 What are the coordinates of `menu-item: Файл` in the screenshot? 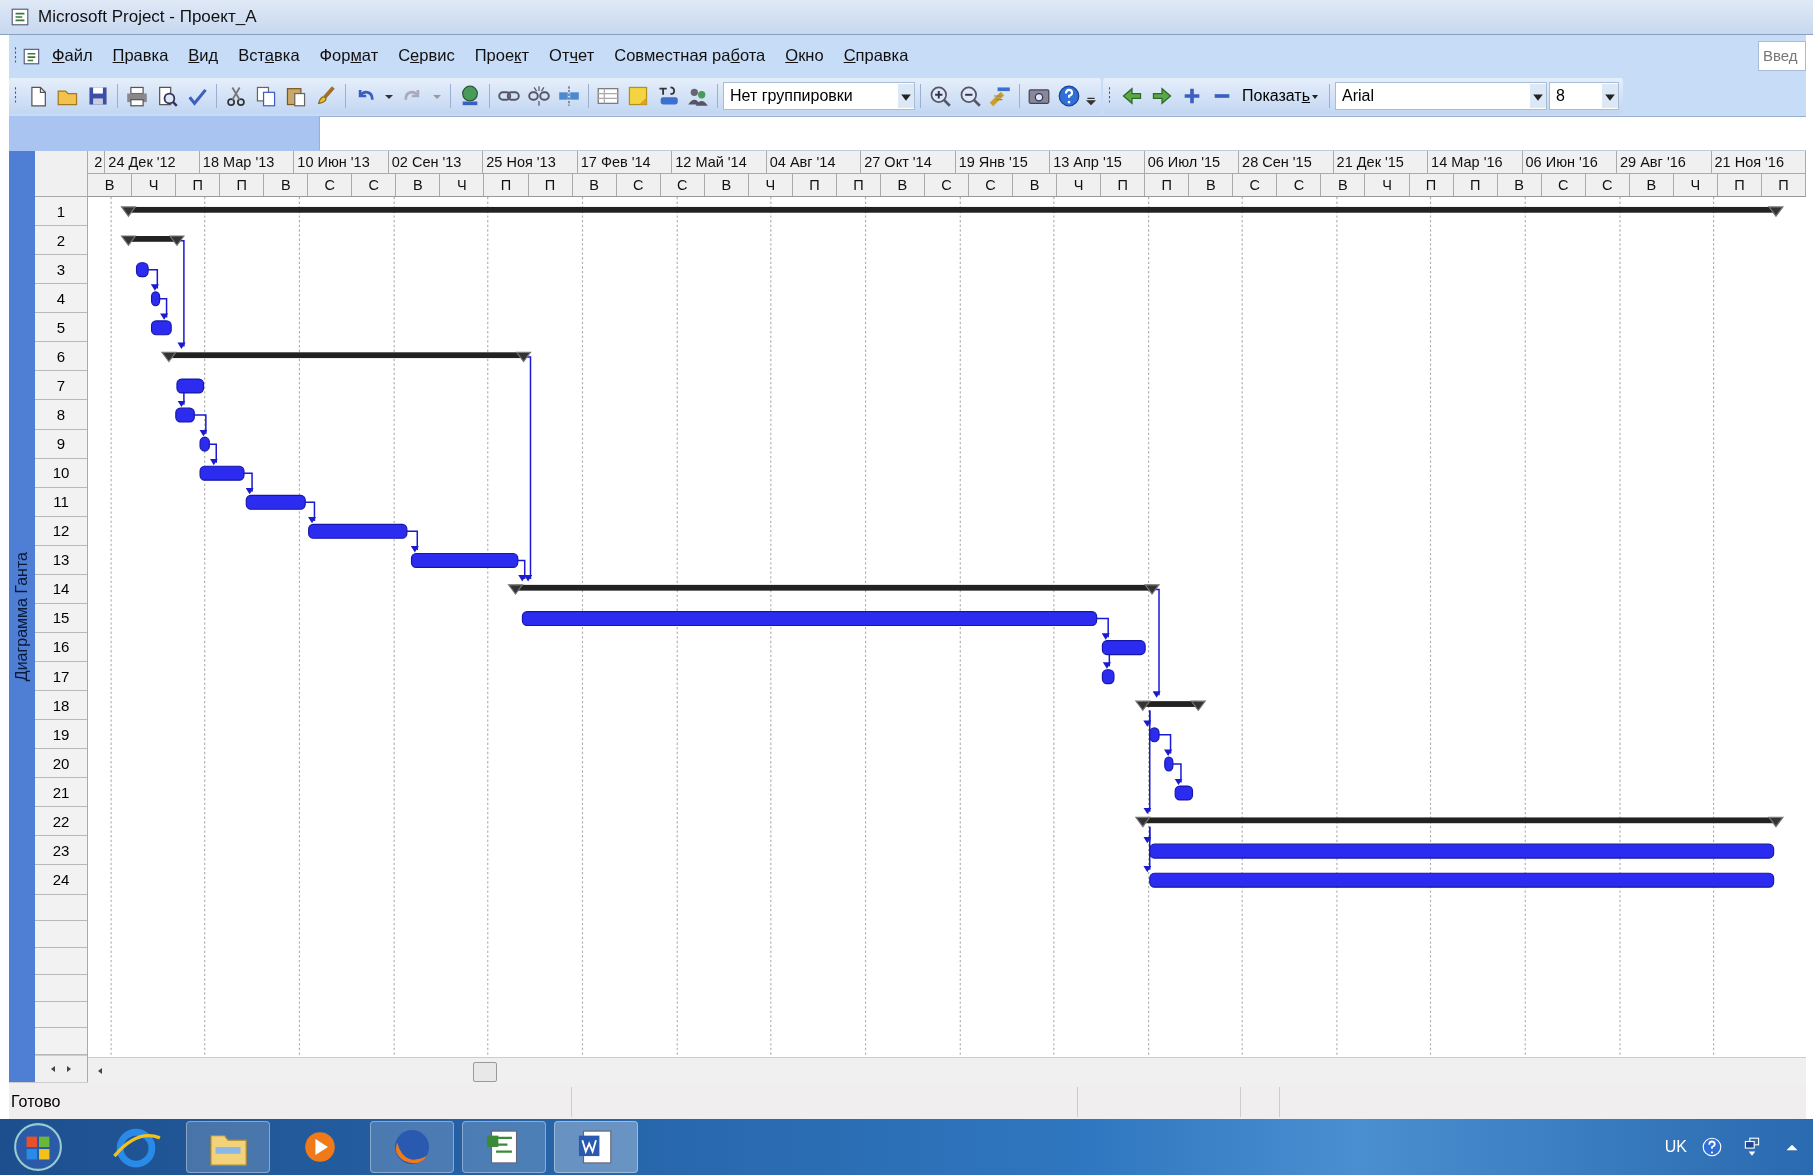 It's located at (72, 55).